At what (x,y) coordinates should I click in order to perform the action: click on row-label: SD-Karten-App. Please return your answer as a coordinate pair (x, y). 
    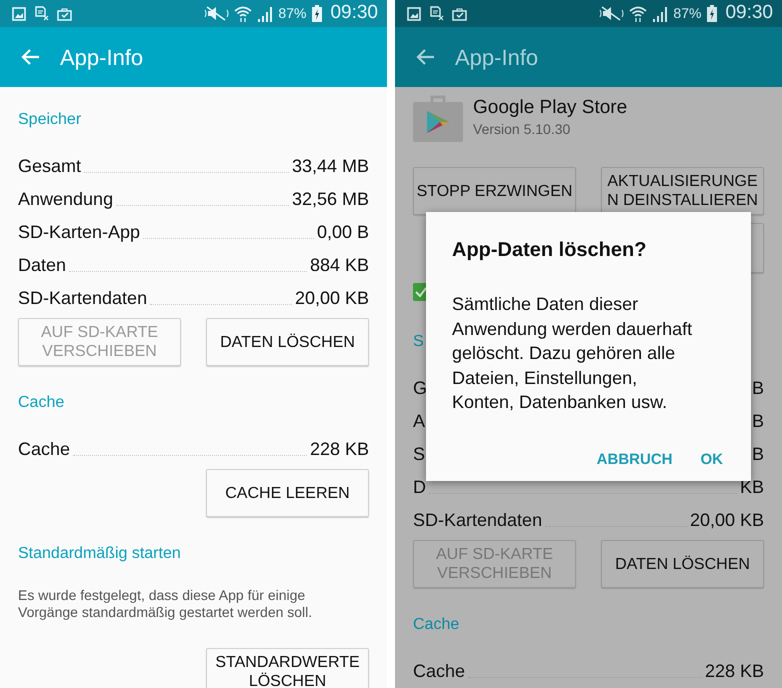
    Looking at the image, I should click on (79, 232).